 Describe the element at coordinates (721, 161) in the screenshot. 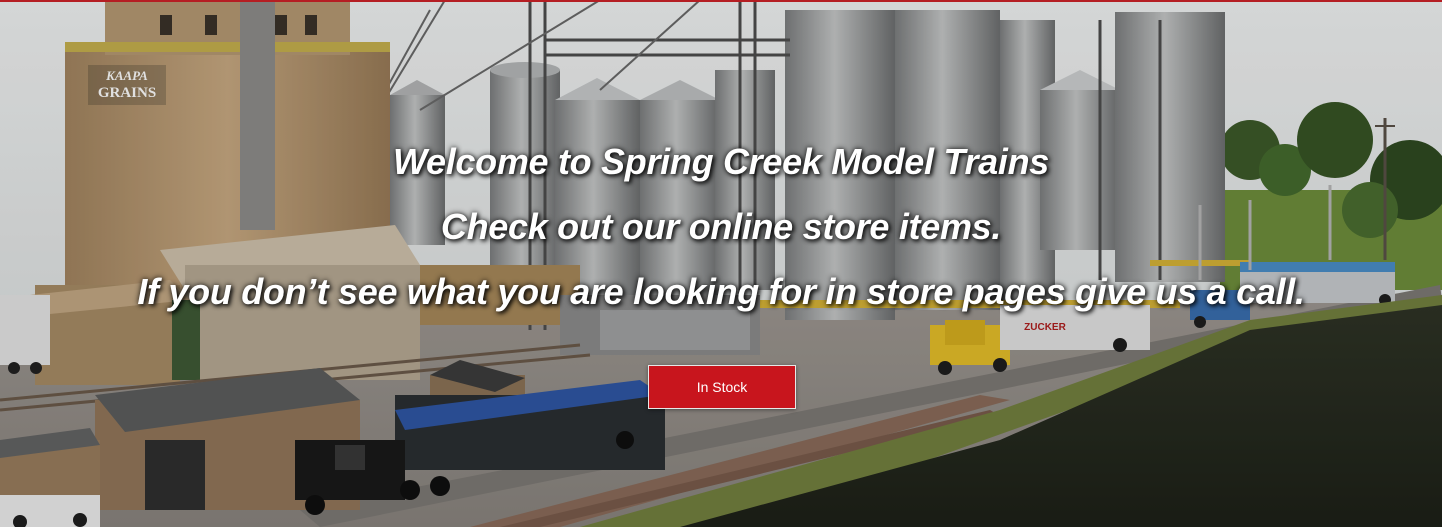

I see `hero-headline-welcome: Welcome to Spring Creek Model Trains` at that location.